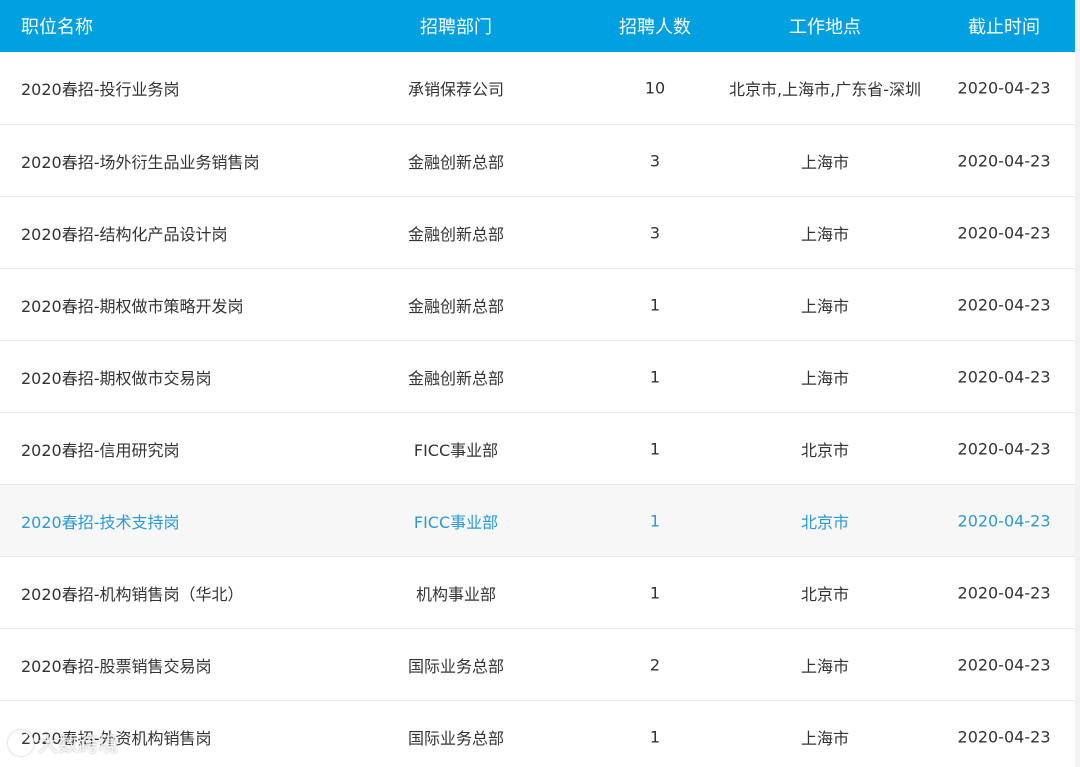 This screenshot has width=1080, height=767. What do you see at coordinates (116, 377) in the screenshot?
I see `job-title: 2020春招-期权做市交易岗` at bounding box center [116, 377].